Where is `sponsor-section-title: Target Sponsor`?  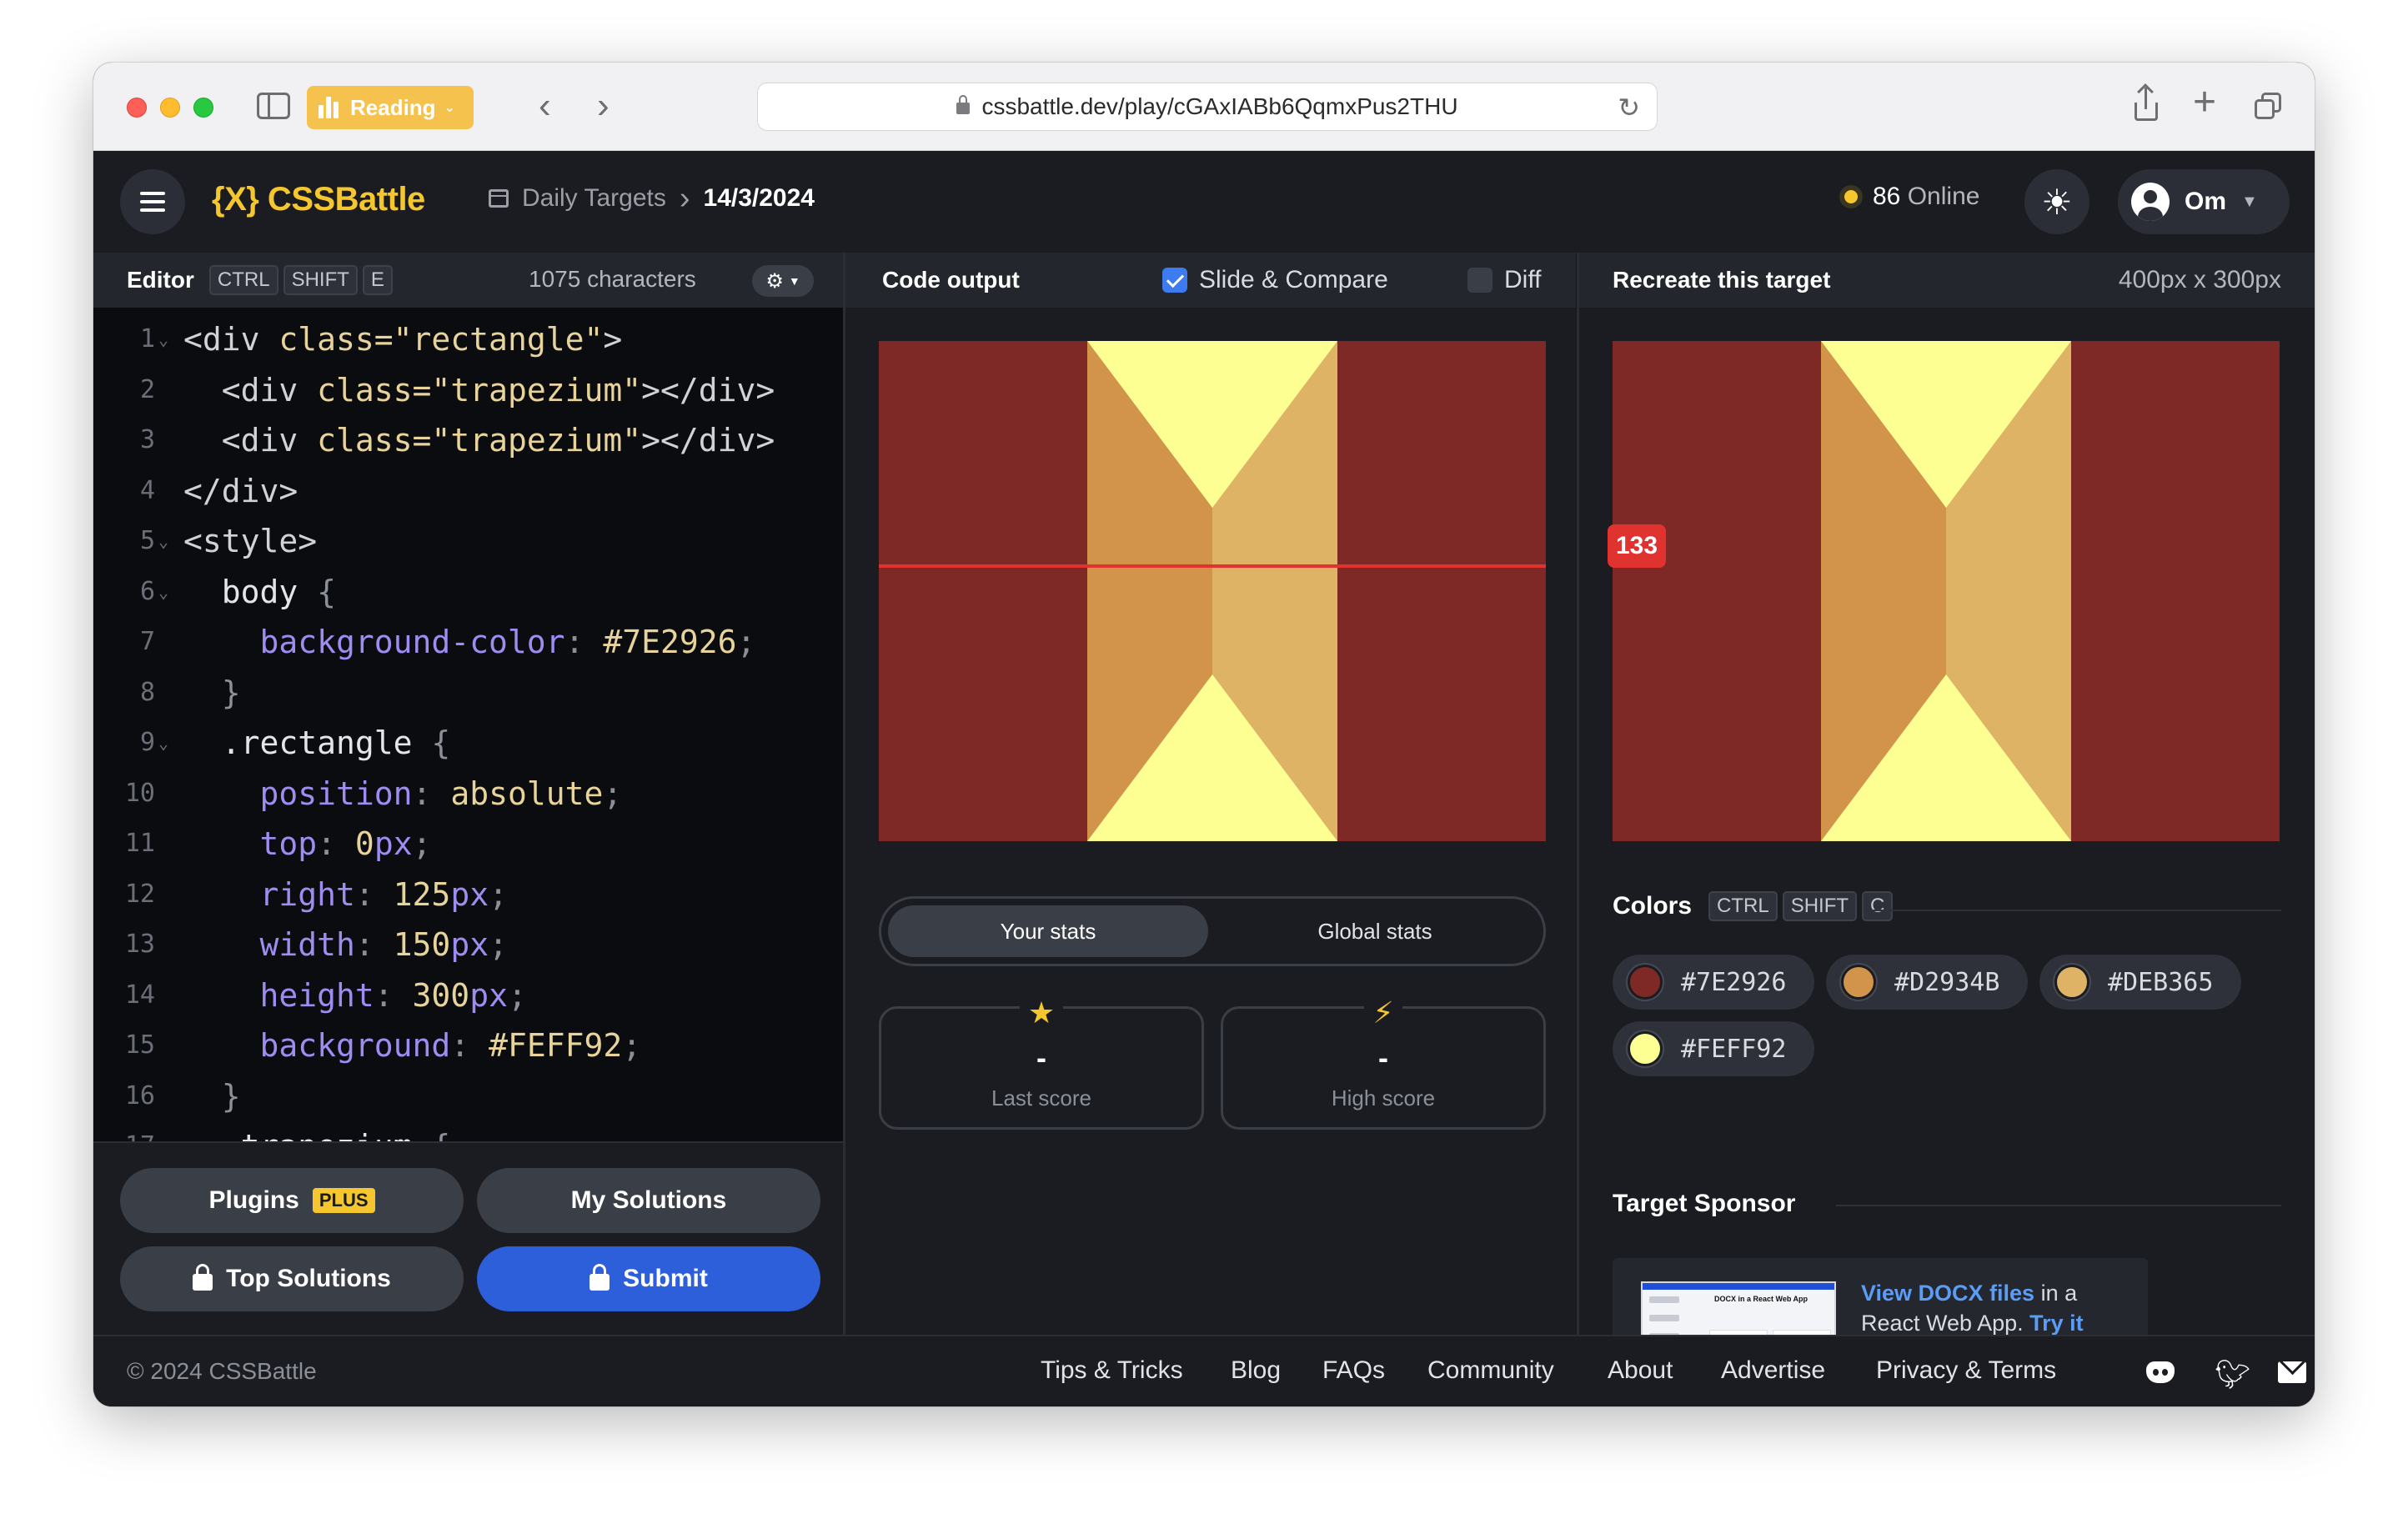
sponsor-section-title: Target Sponsor is located at coordinates (1704, 1204).